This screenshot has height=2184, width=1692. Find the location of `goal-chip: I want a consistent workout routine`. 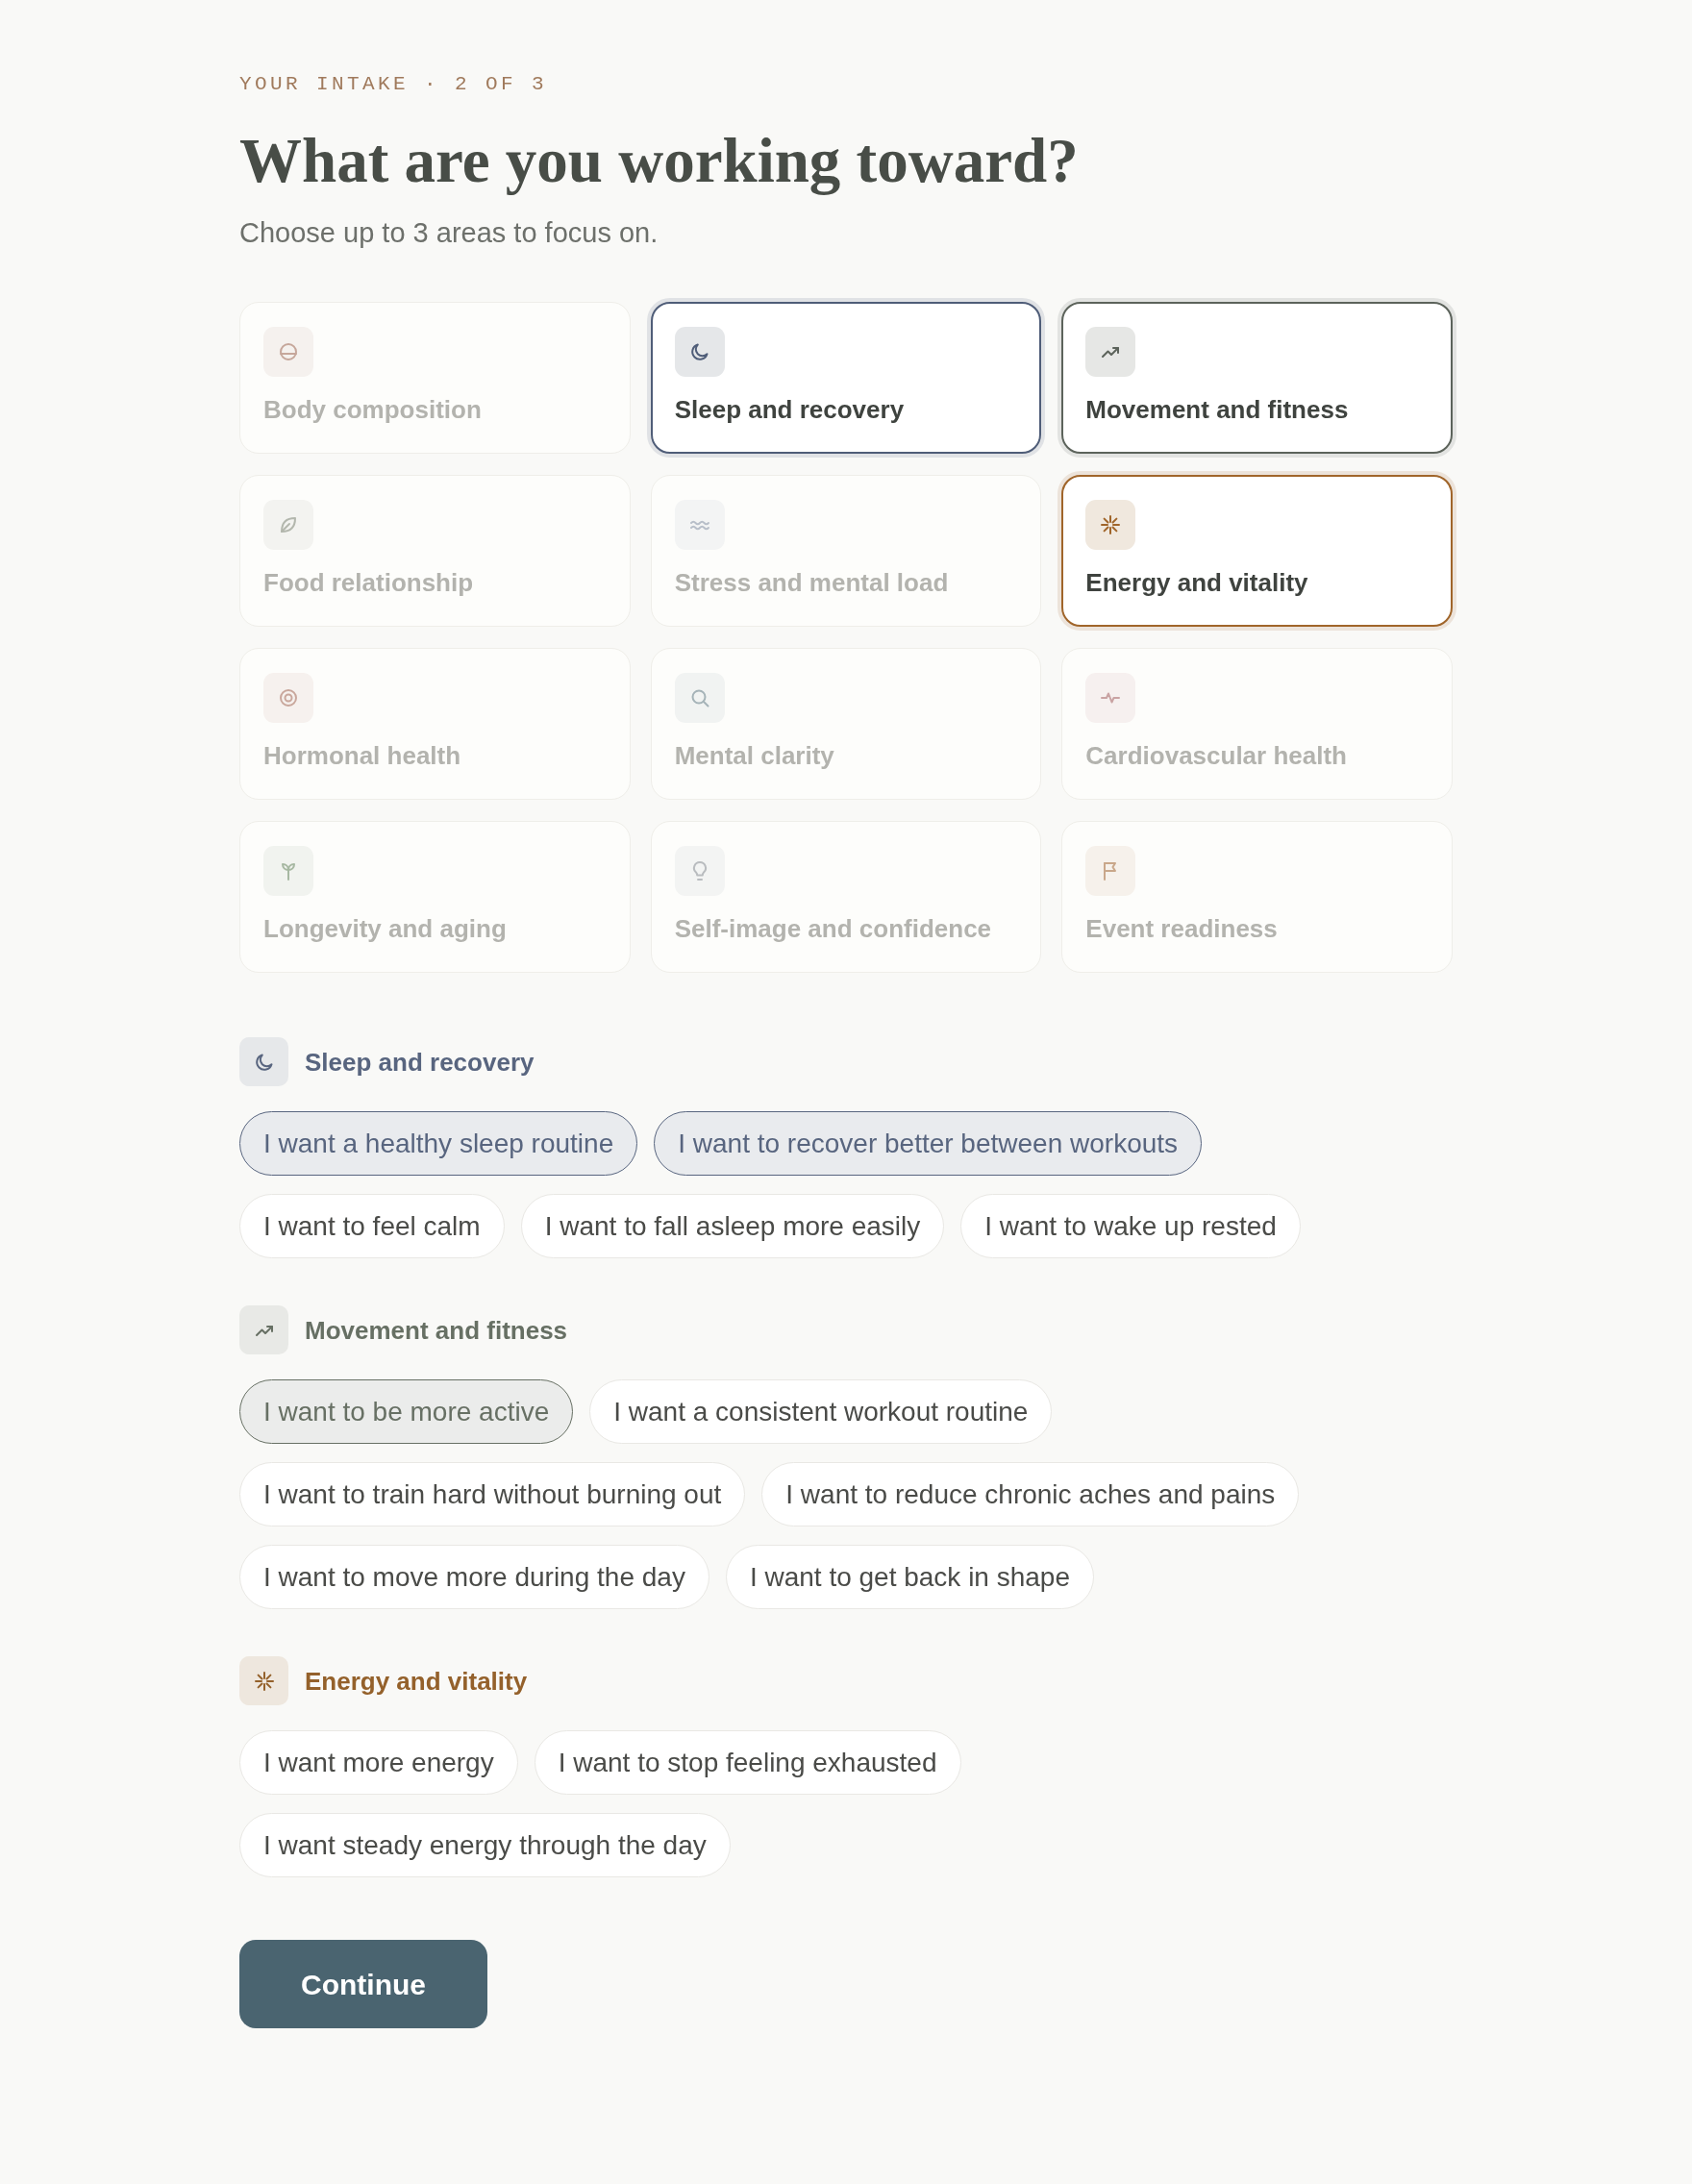

goal-chip: I want a consistent workout routine is located at coordinates (821, 1411).